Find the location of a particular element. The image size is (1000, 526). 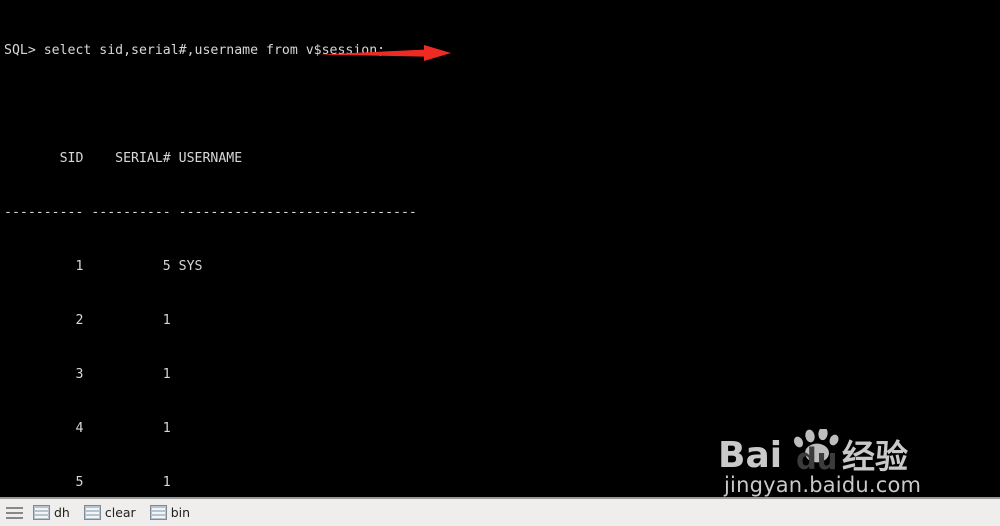

table-row: 4 1 is located at coordinates (87, 428).